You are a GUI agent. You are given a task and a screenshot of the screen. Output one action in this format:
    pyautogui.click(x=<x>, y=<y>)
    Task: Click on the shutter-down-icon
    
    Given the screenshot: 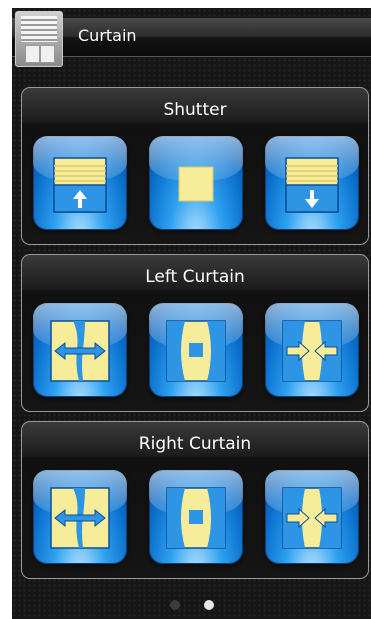 What is the action you would take?
    pyautogui.click(x=312, y=185)
    